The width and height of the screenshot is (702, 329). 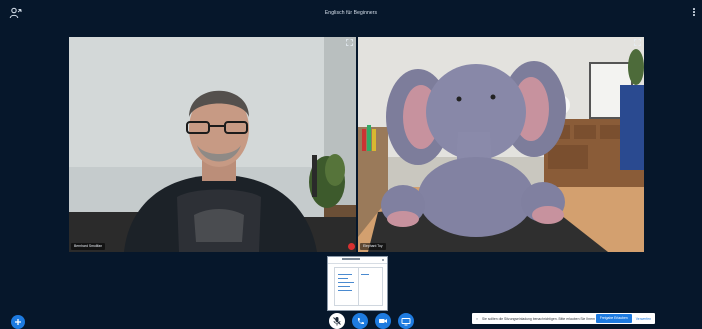 What do you see at coordinates (477, 318) in the screenshot?
I see `close-icon: ×` at bounding box center [477, 318].